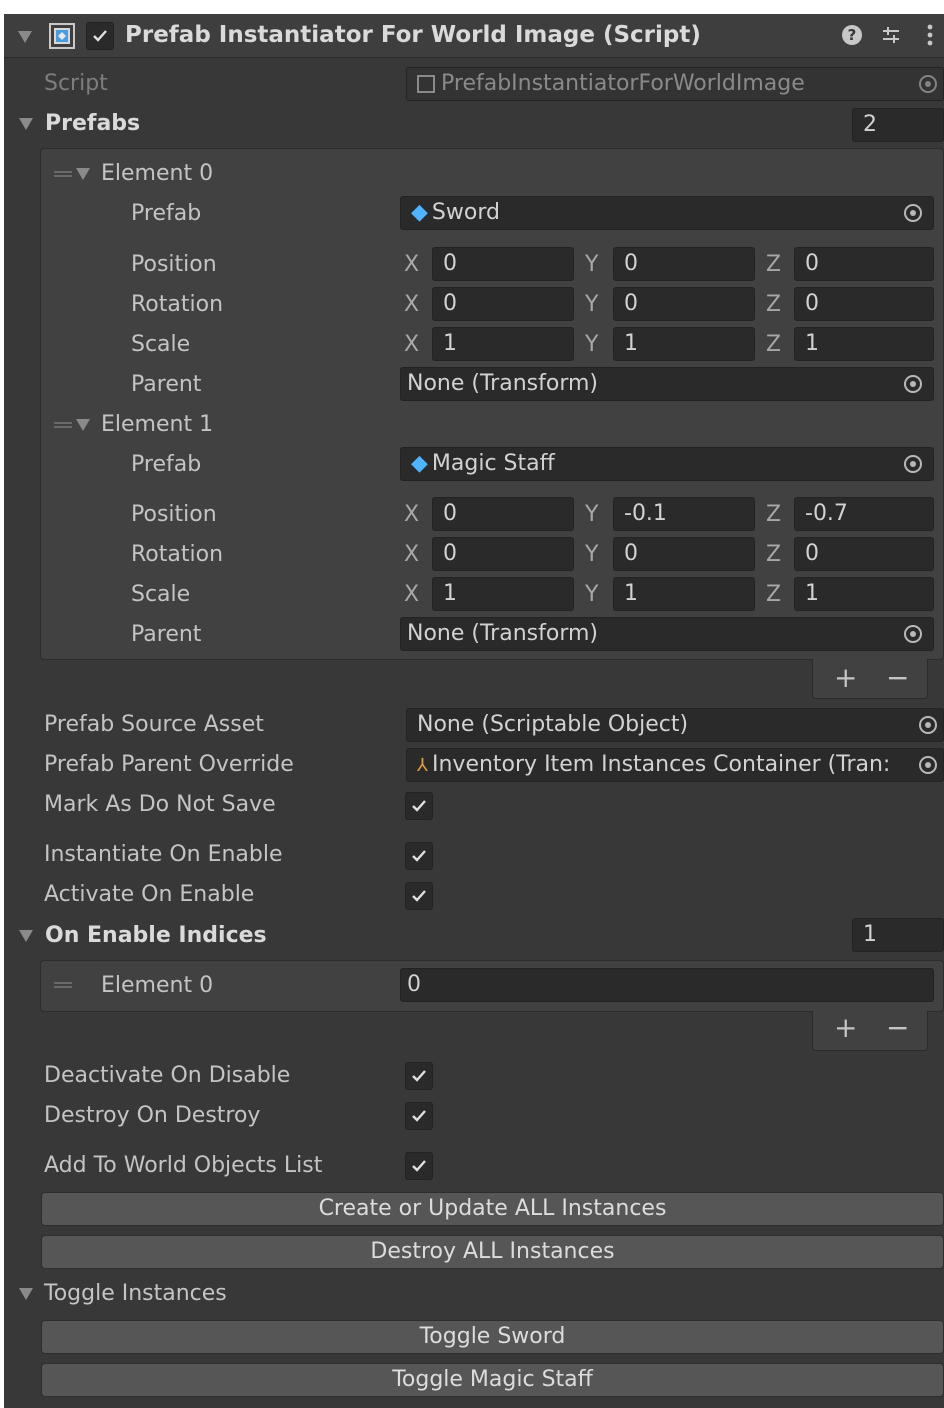 The height and width of the screenshot is (1408, 944). What do you see at coordinates (684, 304) in the screenshot?
I see `element0-rotation-y: 0` at bounding box center [684, 304].